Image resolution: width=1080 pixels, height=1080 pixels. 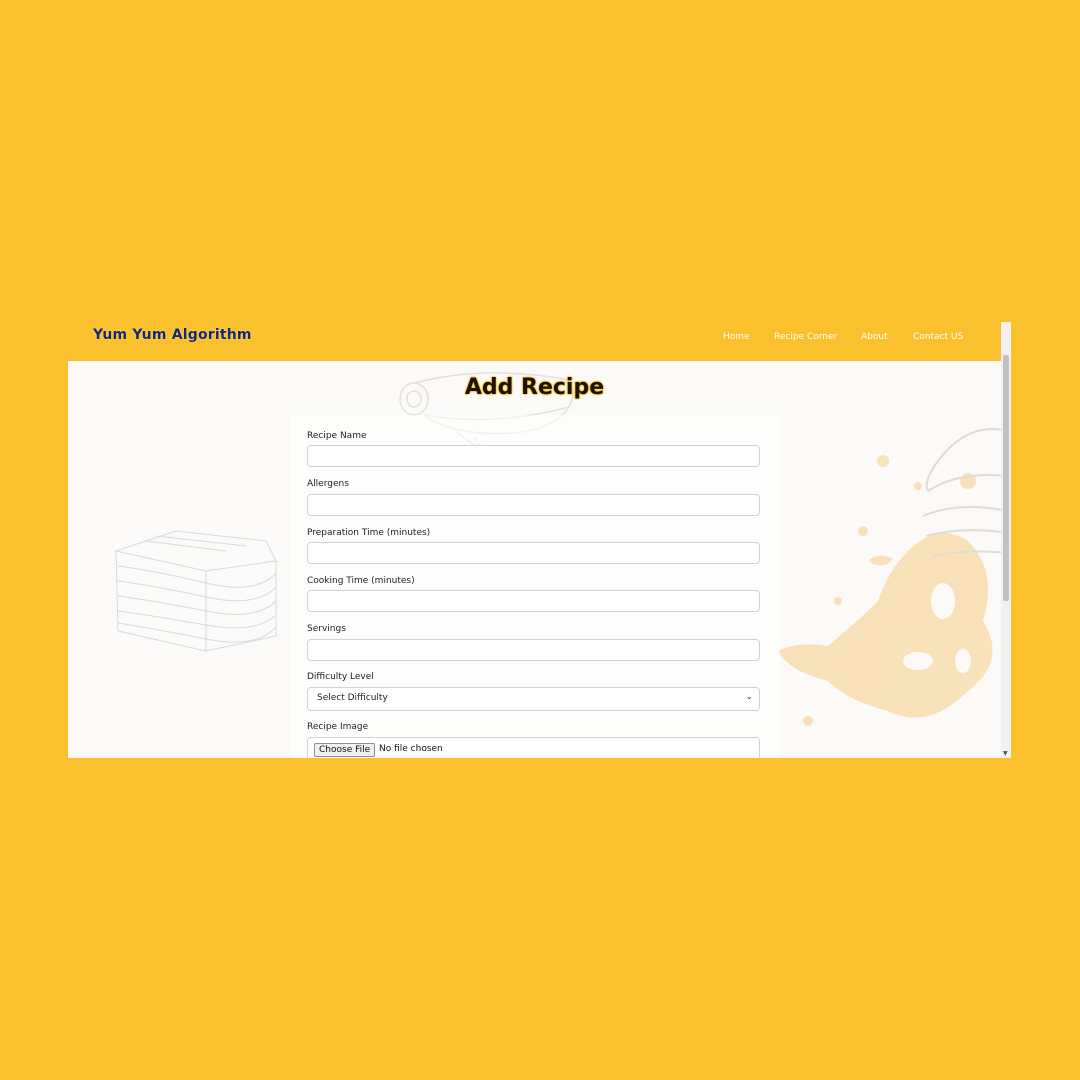 What do you see at coordinates (338, 727) in the screenshot?
I see `recipe-image-label: Recipe Image` at bounding box center [338, 727].